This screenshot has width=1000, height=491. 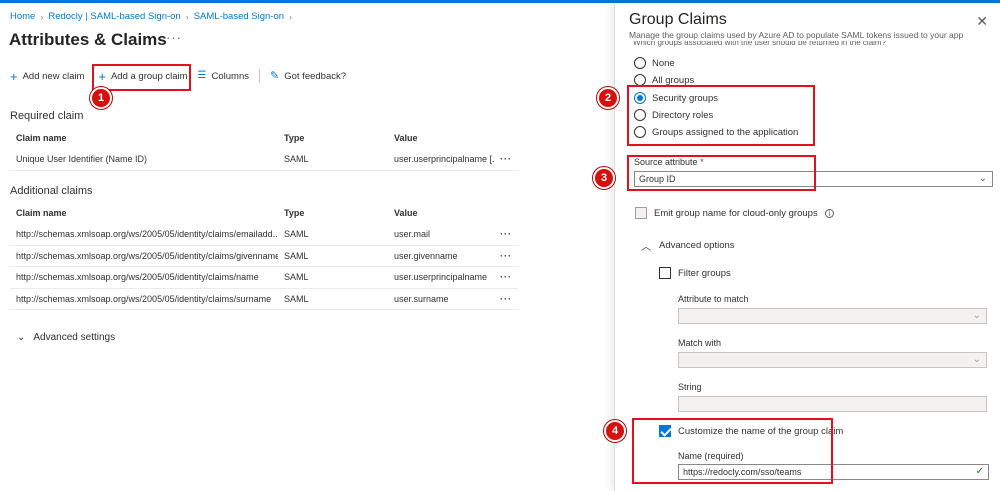 What do you see at coordinates (678, 19) in the screenshot?
I see `panel-title: Group Claims` at bounding box center [678, 19].